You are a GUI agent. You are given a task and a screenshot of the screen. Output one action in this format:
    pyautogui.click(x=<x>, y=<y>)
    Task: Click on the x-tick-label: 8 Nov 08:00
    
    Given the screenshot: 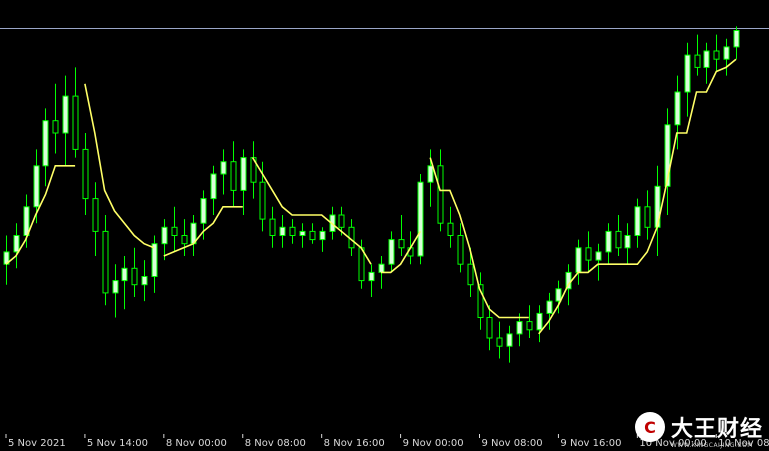 What is the action you would take?
    pyautogui.click(x=275, y=443)
    